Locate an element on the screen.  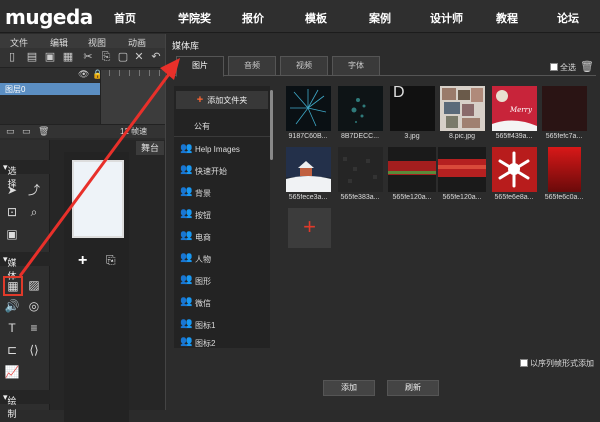
zoom-icon: ⌕ is located at coordinates (34, 212).